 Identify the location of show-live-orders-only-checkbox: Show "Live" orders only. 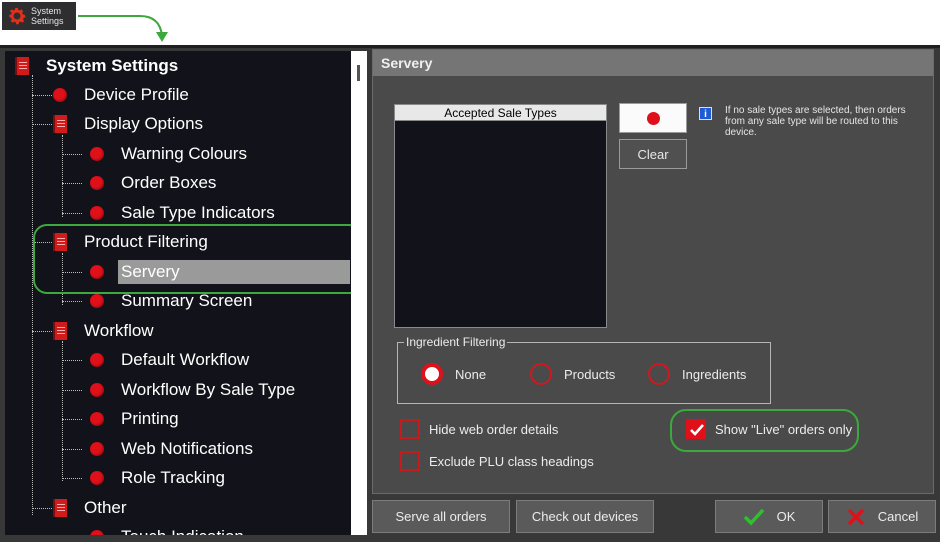
(769, 429).